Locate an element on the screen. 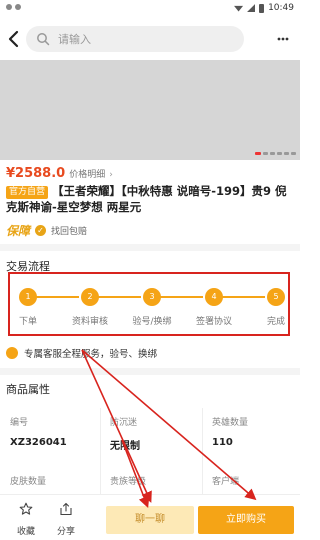  attribute-cell: 英雄数量 110 is located at coordinates (230, 431).